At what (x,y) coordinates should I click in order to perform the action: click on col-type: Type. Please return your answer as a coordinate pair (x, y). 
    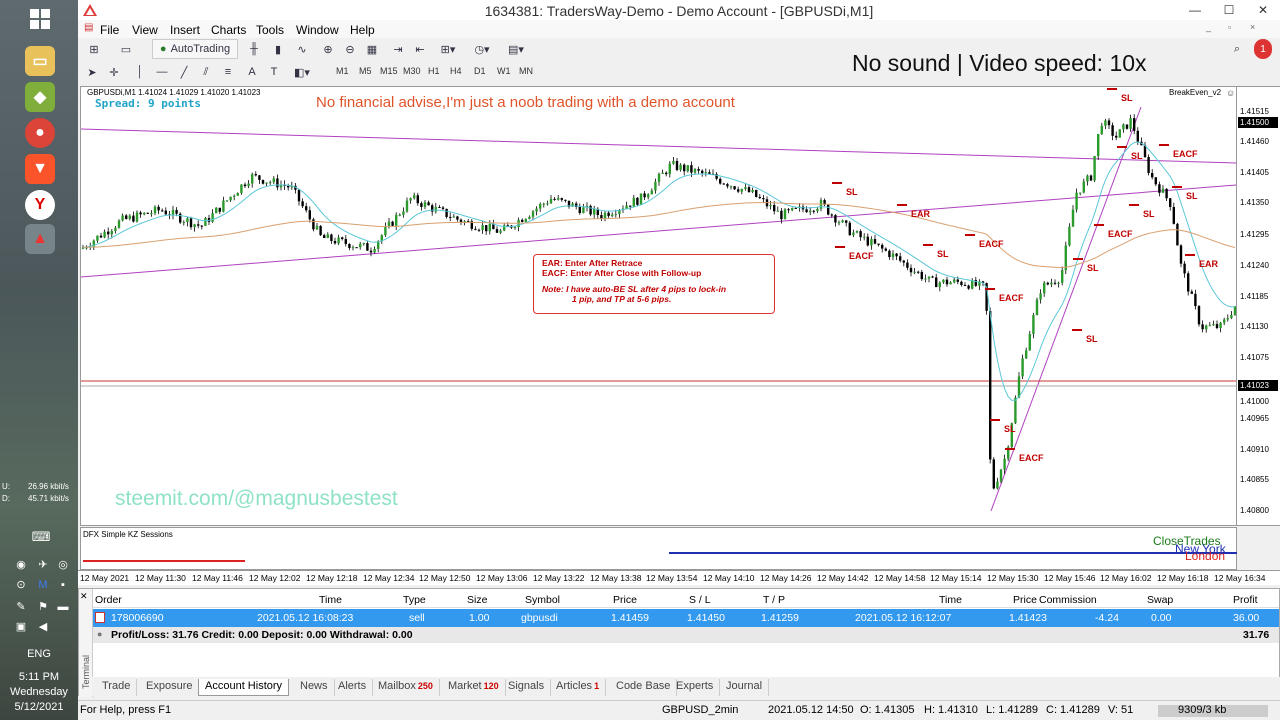
    Looking at the image, I should click on (414, 600).